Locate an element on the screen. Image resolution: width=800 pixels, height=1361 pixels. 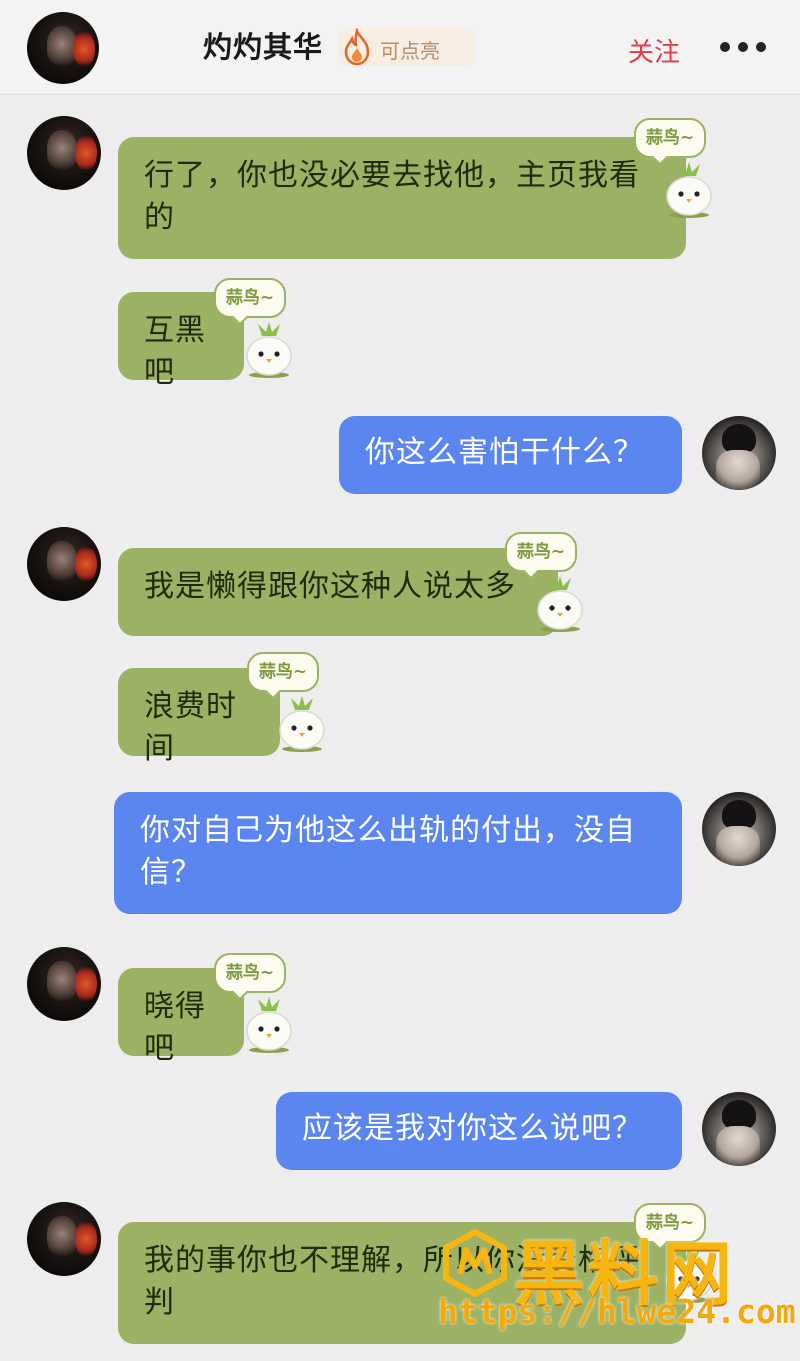
follow-button: 关注 is located at coordinates (654, 50).